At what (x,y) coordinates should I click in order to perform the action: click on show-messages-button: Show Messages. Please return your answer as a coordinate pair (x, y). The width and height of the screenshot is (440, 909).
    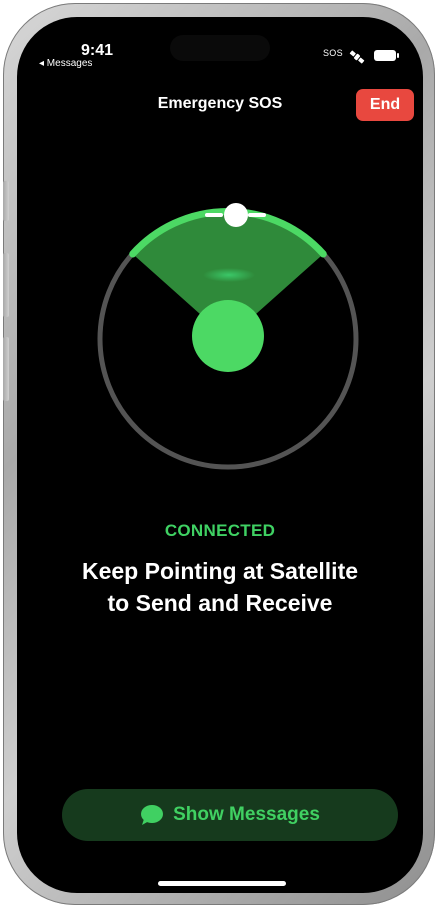
    Looking at the image, I should click on (230, 815).